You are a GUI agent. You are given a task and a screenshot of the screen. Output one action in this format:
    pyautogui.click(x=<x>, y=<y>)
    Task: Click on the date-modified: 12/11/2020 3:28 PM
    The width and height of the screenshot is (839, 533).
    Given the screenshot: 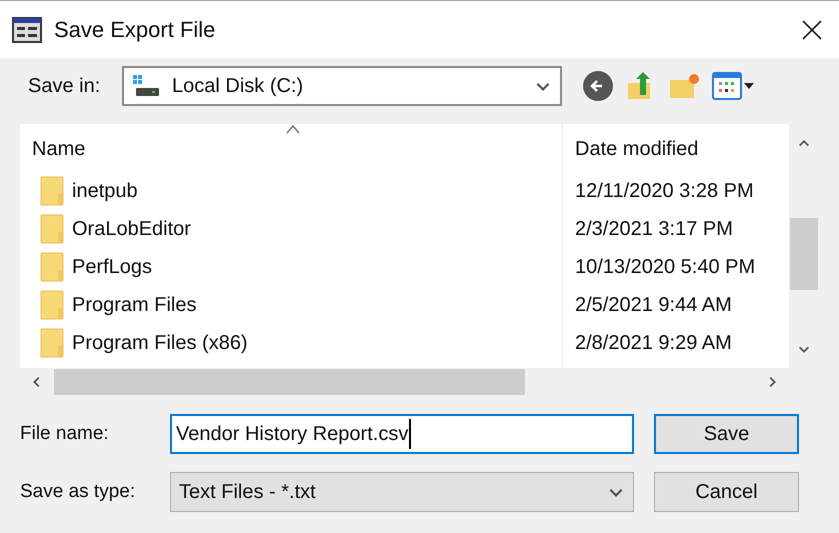 What is the action you would take?
    pyautogui.click(x=664, y=191)
    